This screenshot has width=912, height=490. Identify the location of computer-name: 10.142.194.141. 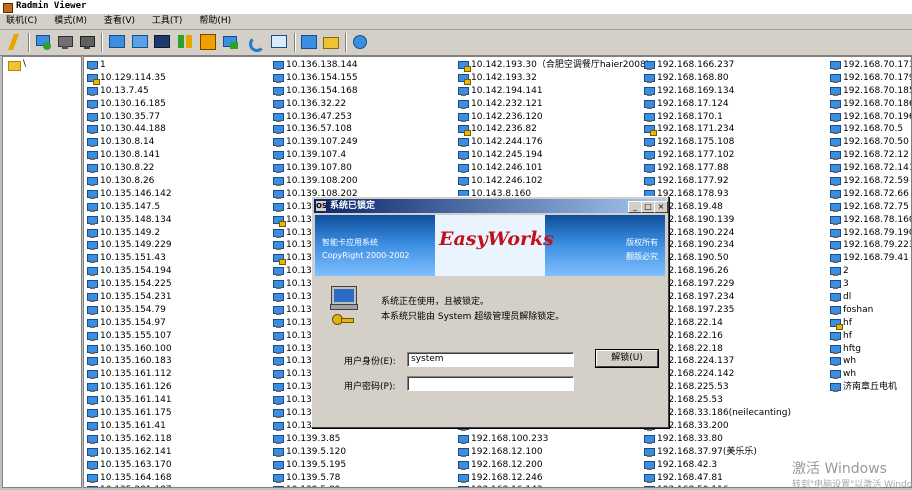
(507, 90).